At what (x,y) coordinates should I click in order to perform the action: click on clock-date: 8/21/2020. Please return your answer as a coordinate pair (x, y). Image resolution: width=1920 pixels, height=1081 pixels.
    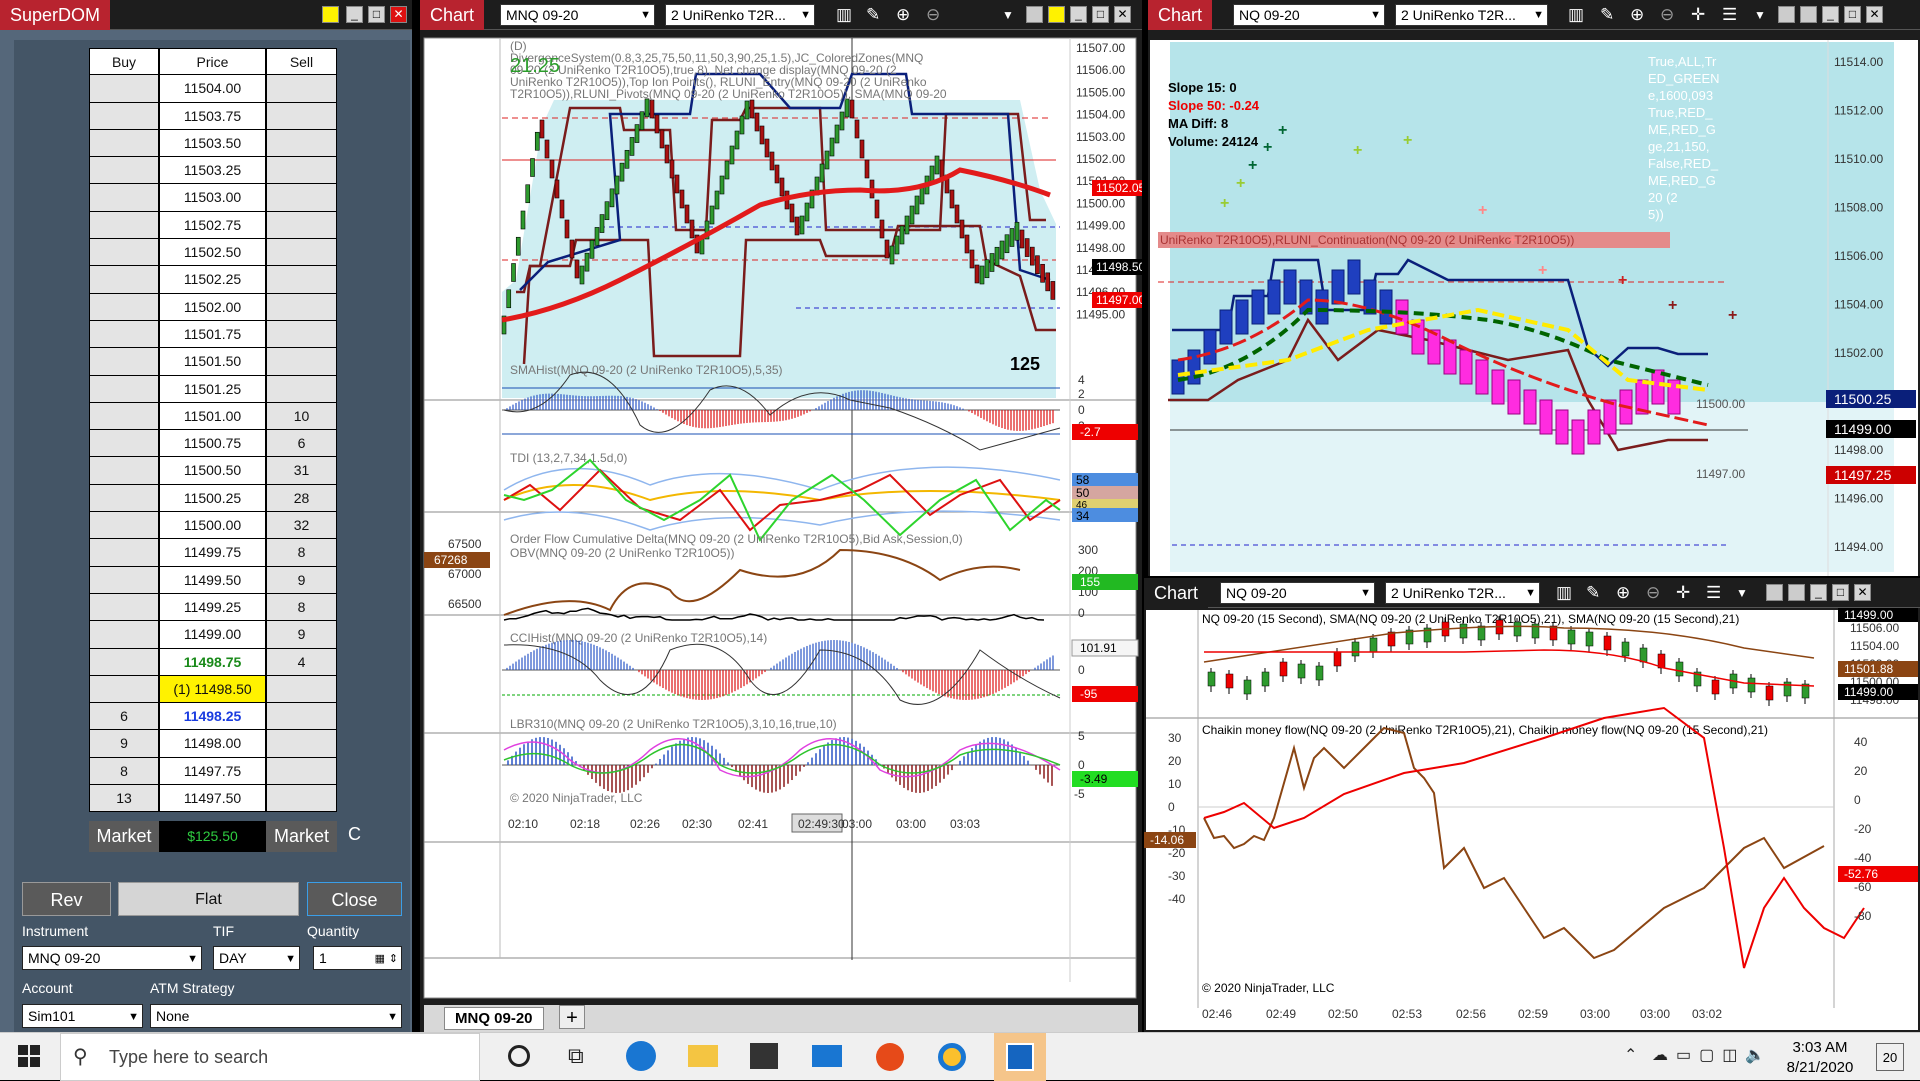
    Looking at the image, I should click on (1820, 1067).